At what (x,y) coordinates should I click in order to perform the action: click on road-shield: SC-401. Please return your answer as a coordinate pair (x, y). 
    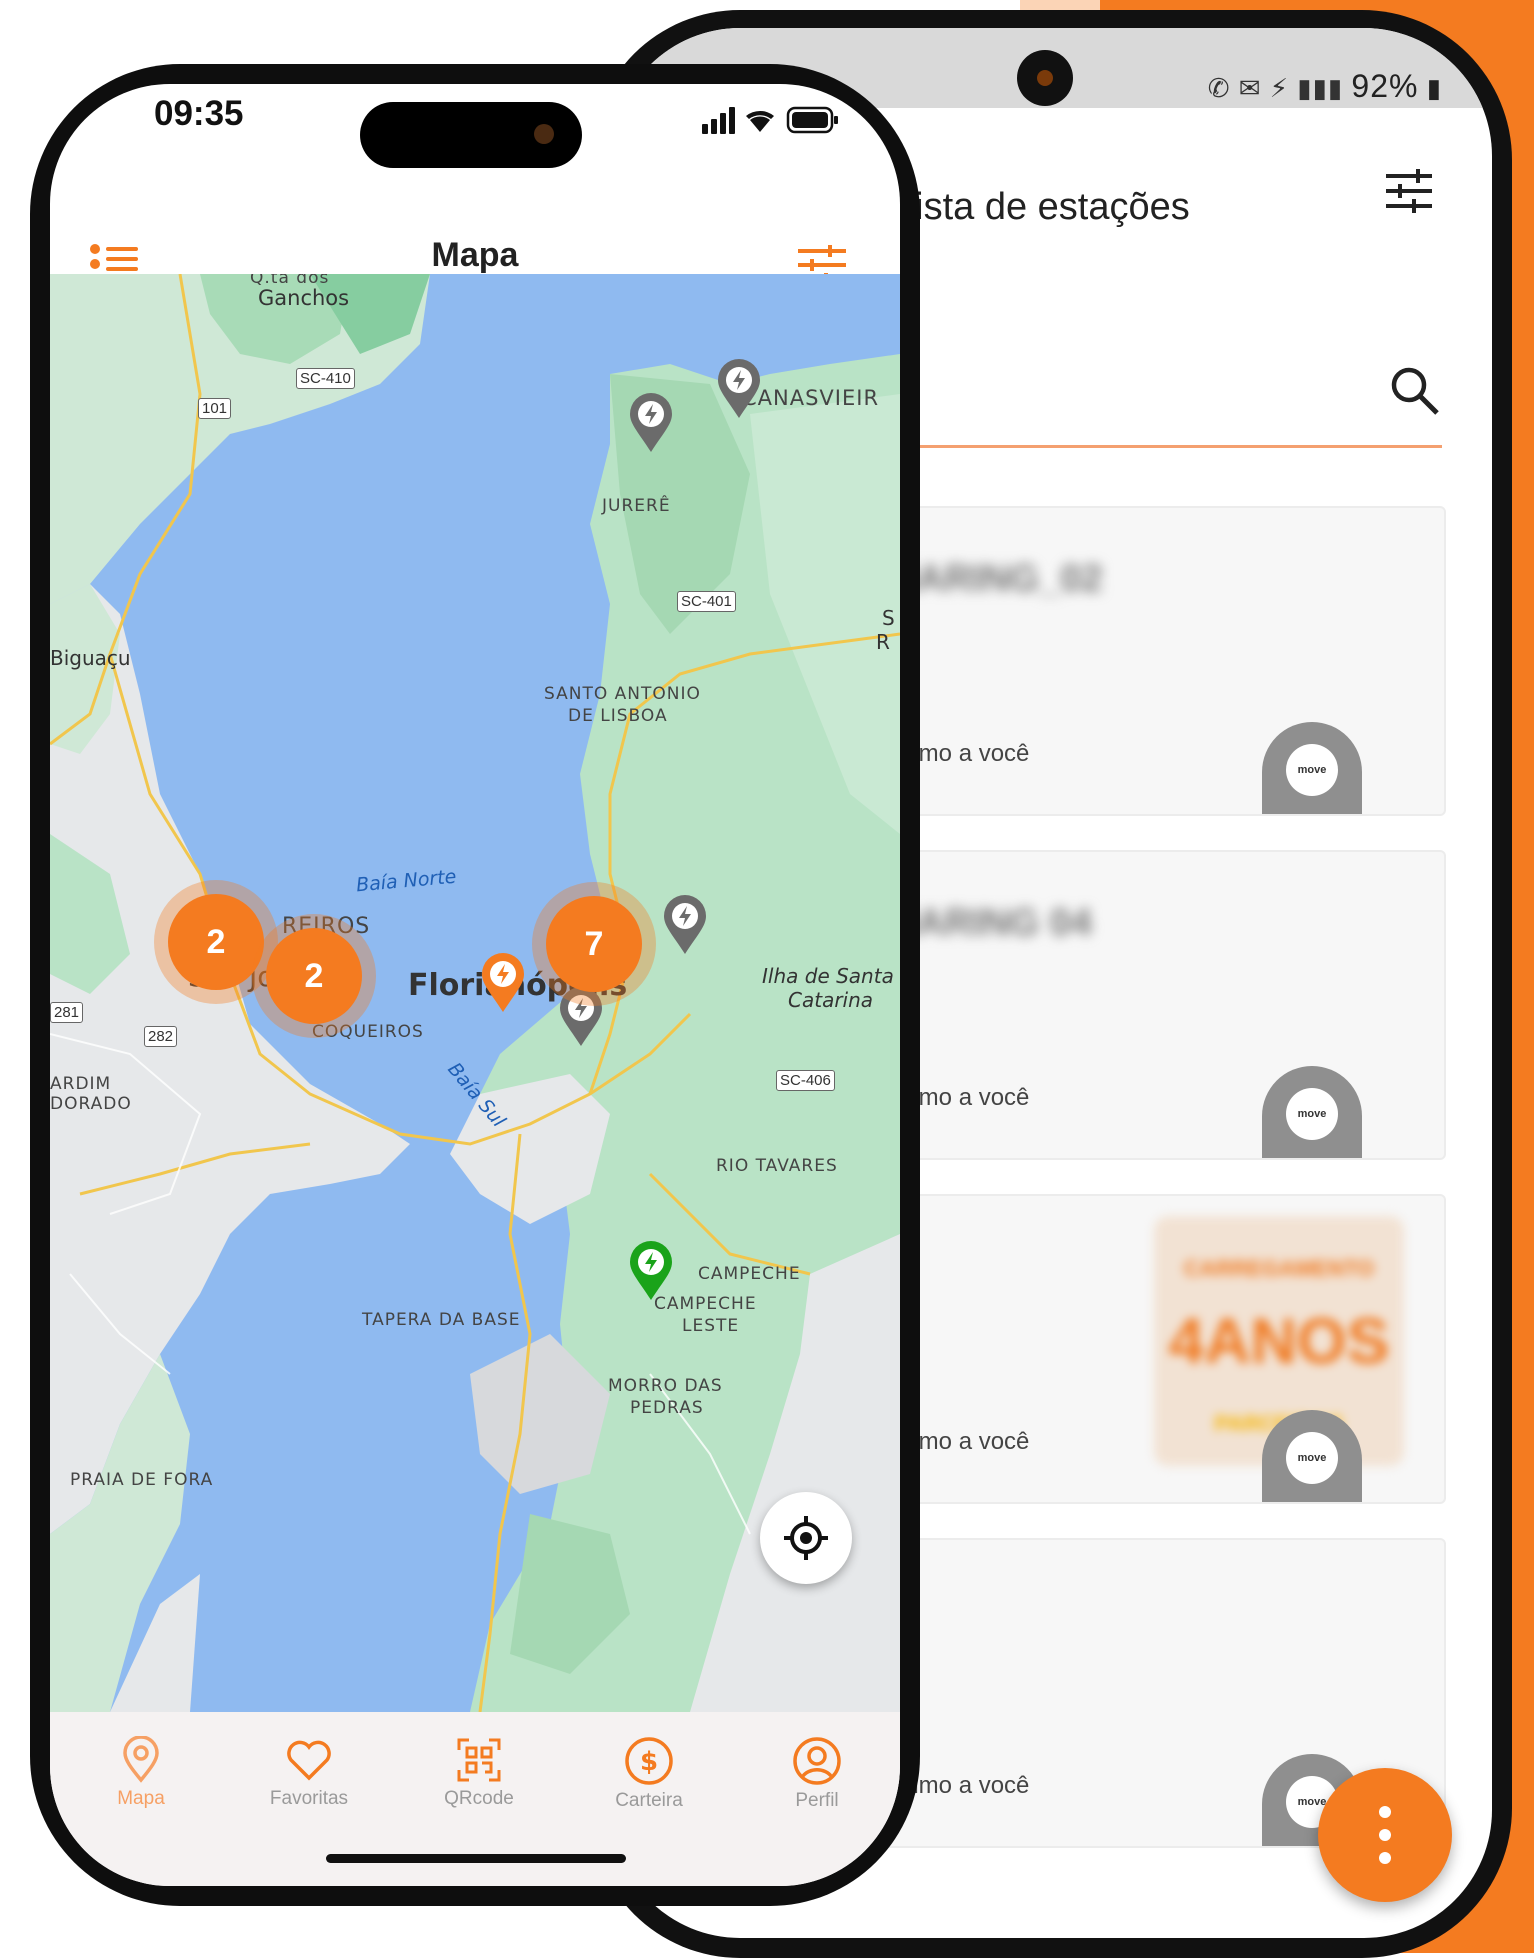
    Looking at the image, I should click on (706, 601).